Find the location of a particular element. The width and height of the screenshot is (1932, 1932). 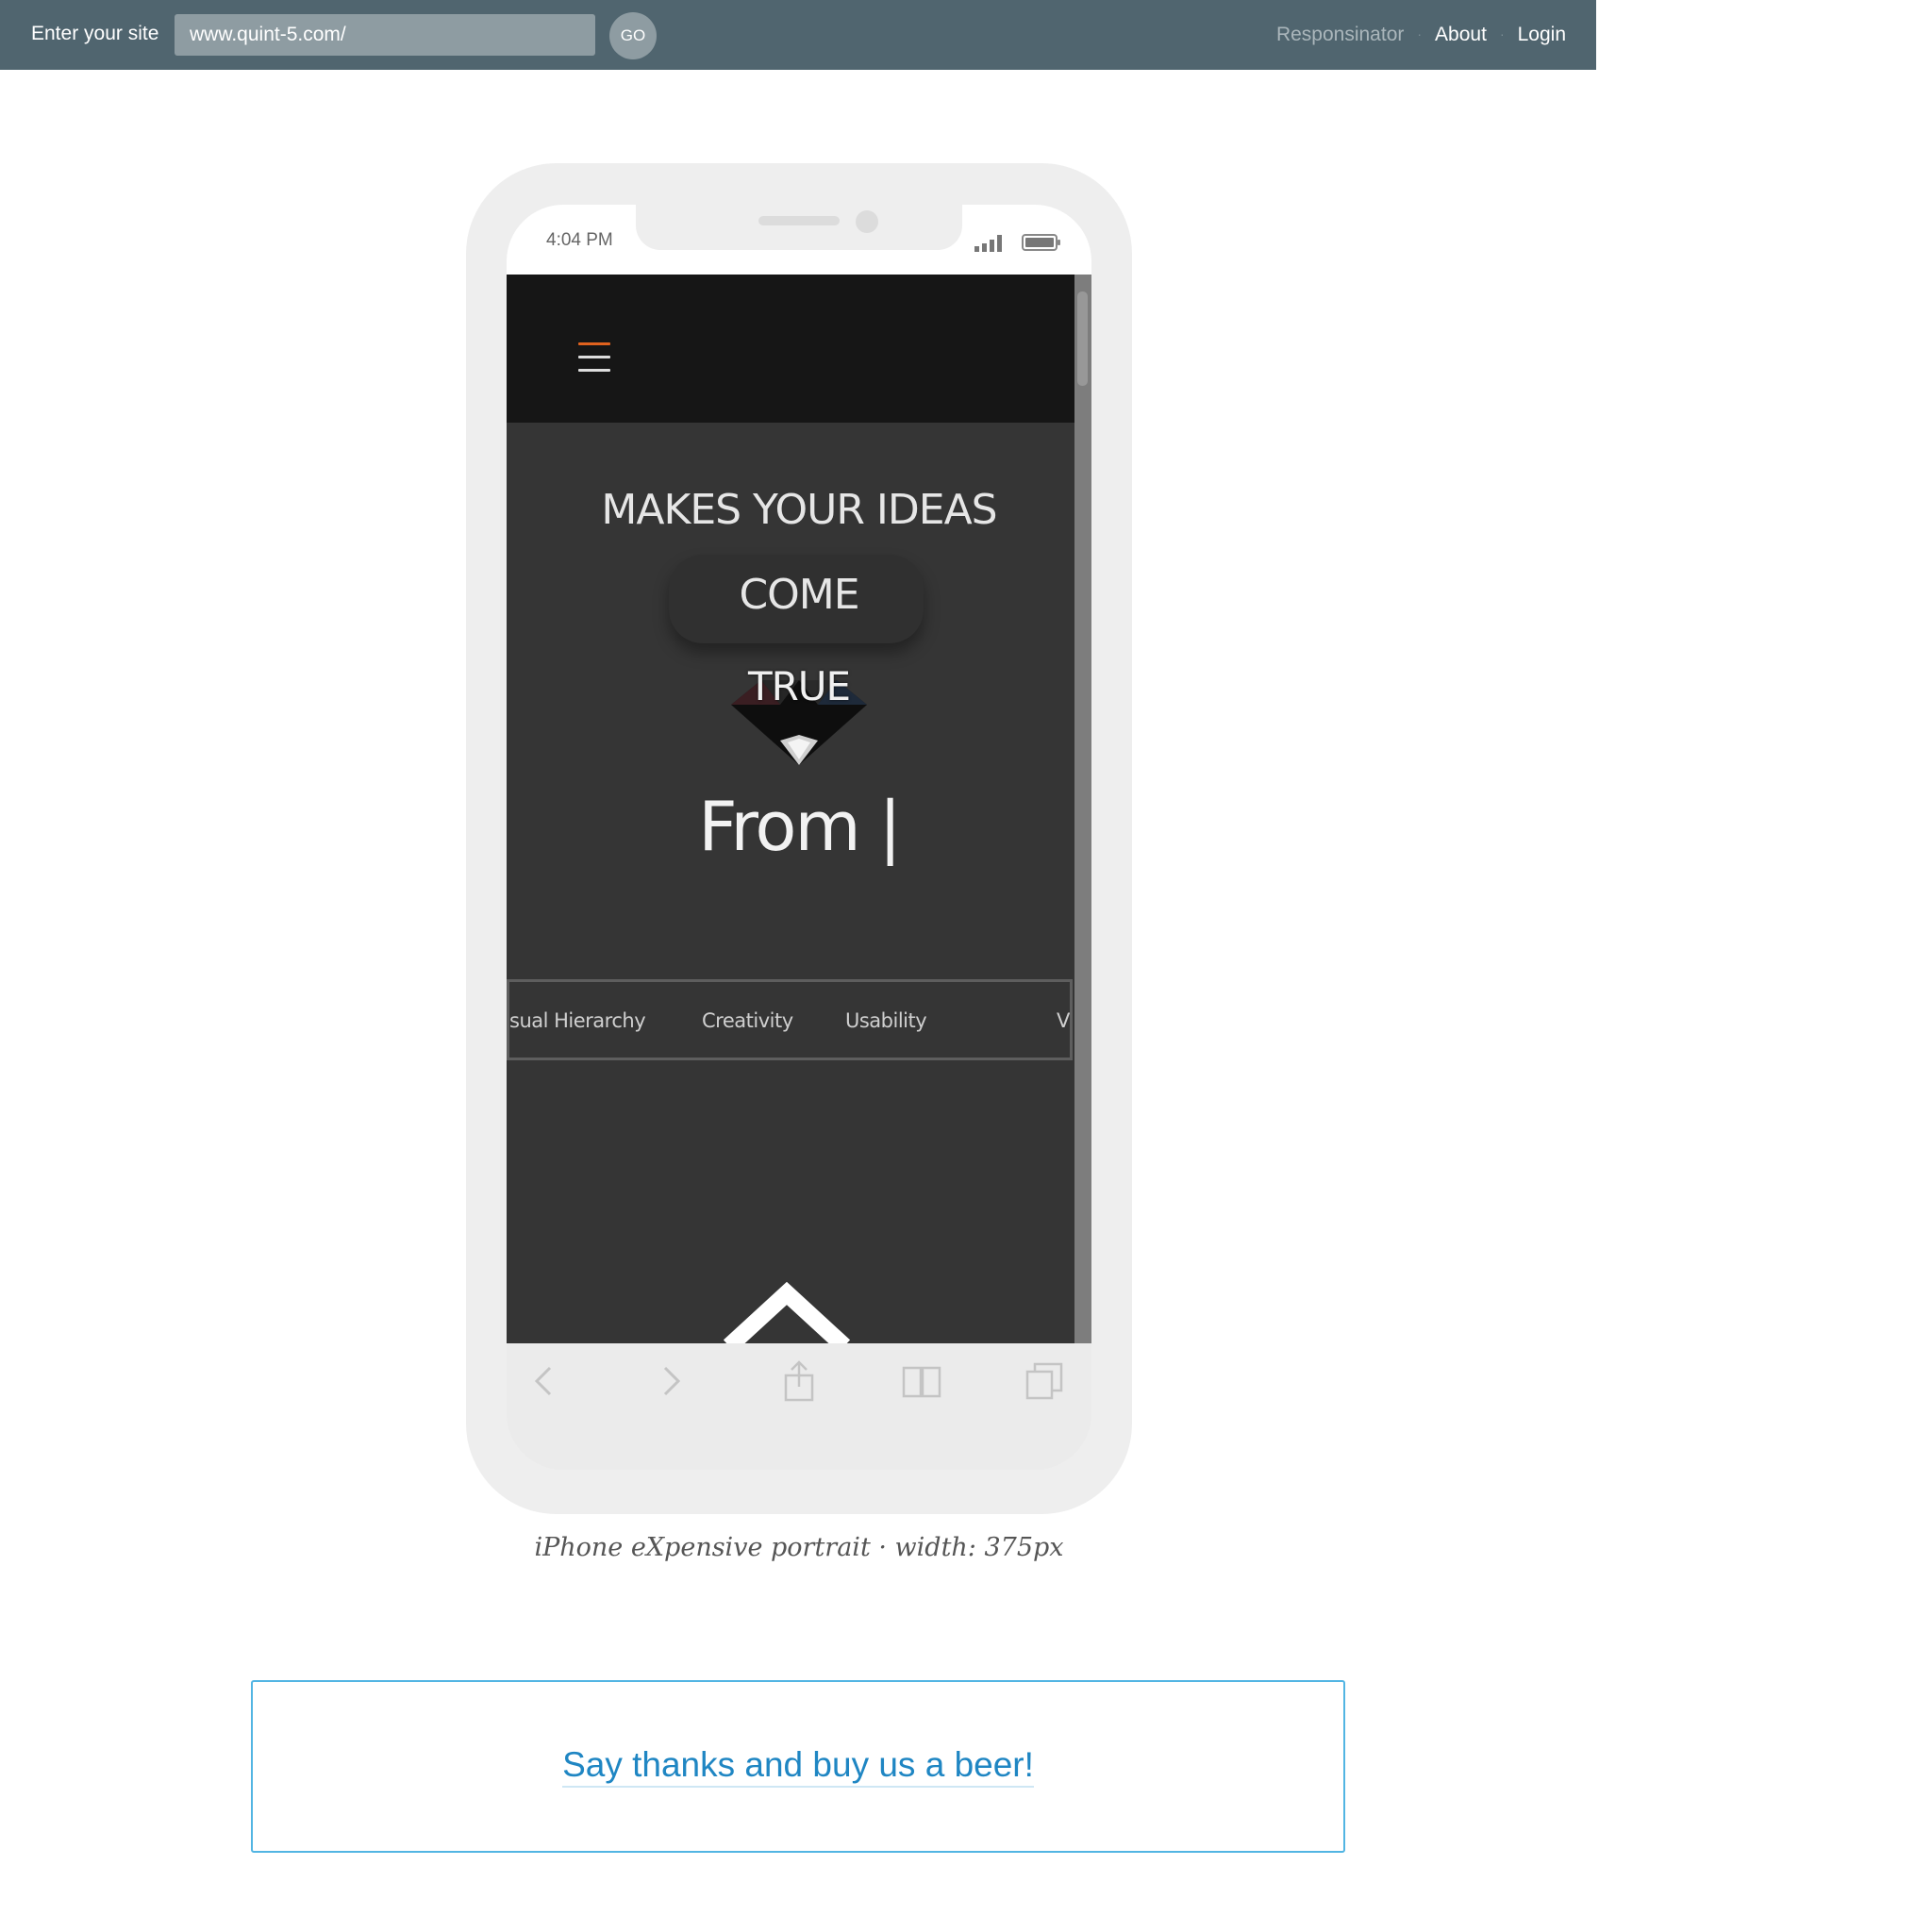

site-header is located at coordinates (790, 349).